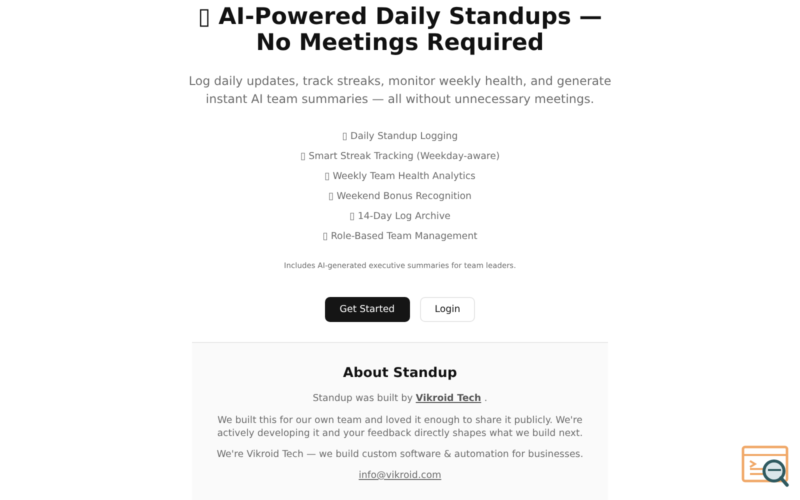  I want to click on feature-item: ▯ Weekly Team Health Analytics, so click(400, 177).